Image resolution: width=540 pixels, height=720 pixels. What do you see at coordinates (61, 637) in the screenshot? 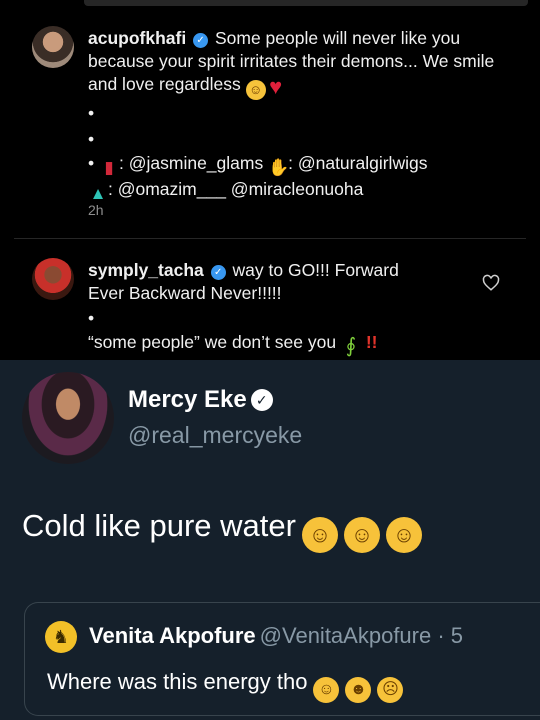
I see `avatar: ♞` at bounding box center [61, 637].